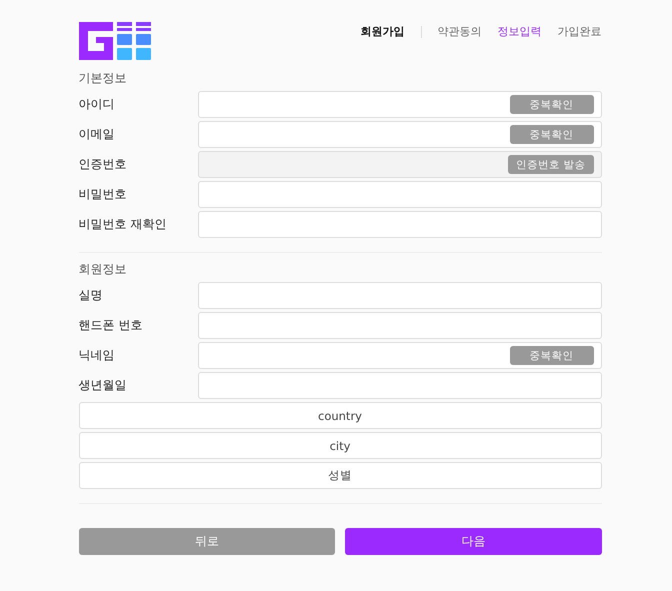 This screenshot has height=591, width=672. Describe the element at coordinates (580, 31) in the screenshot. I see `step-label: 가입완료` at that location.